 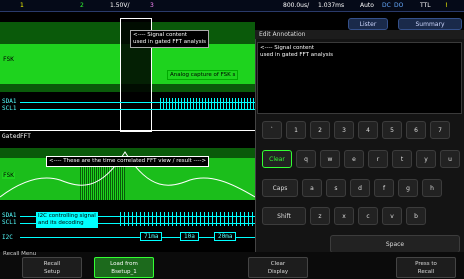 I want to click on i2c-decode-packet-1: 71ma, so click(x=151, y=236).